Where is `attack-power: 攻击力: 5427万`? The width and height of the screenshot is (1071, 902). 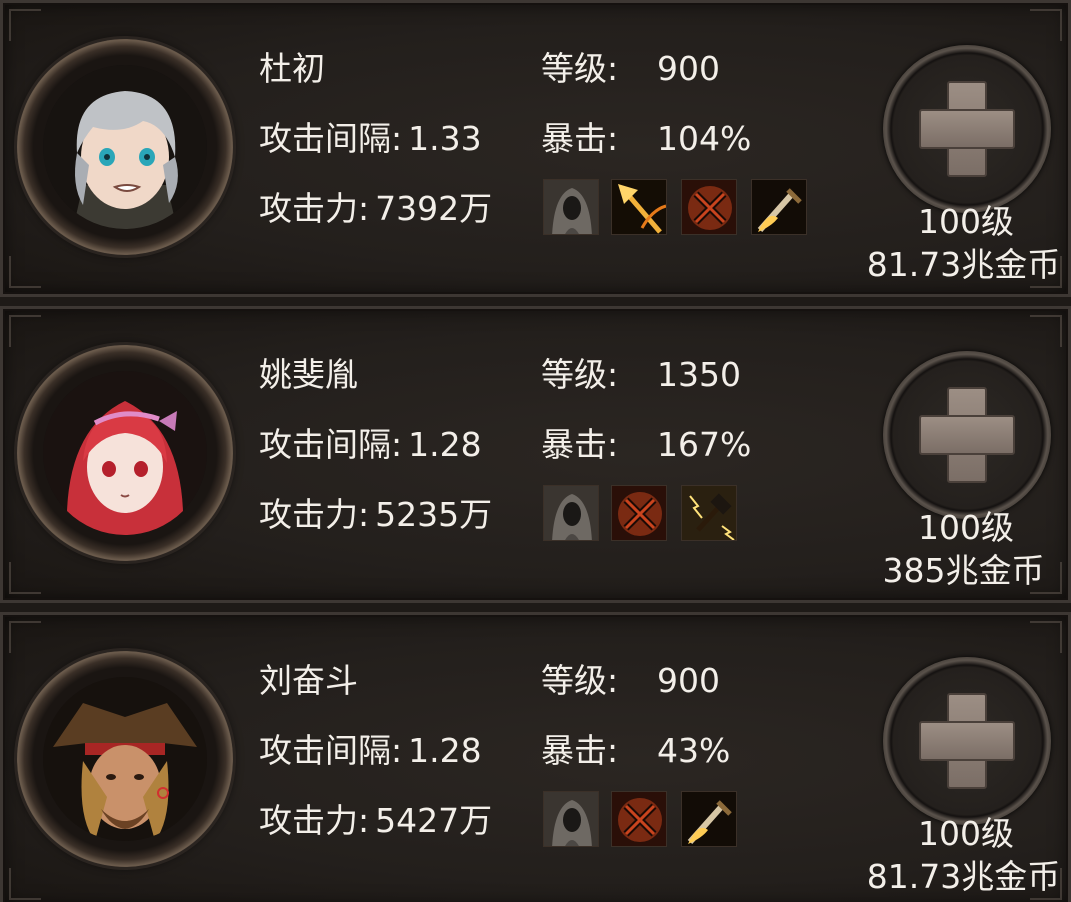 attack-power: 攻击力: 5427万 is located at coordinates (375, 821).